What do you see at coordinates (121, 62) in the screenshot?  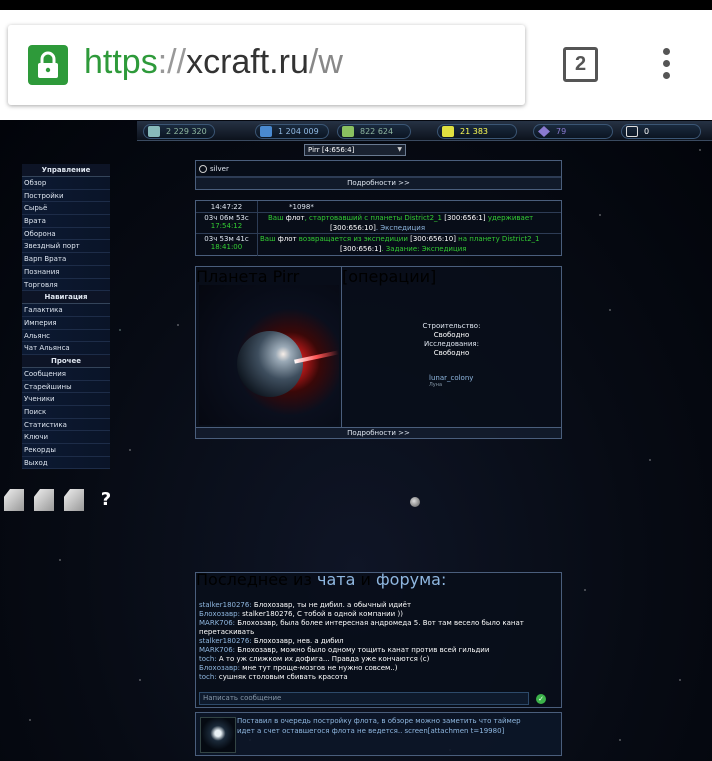 I see `url-scheme: https` at bounding box center [121, 62].